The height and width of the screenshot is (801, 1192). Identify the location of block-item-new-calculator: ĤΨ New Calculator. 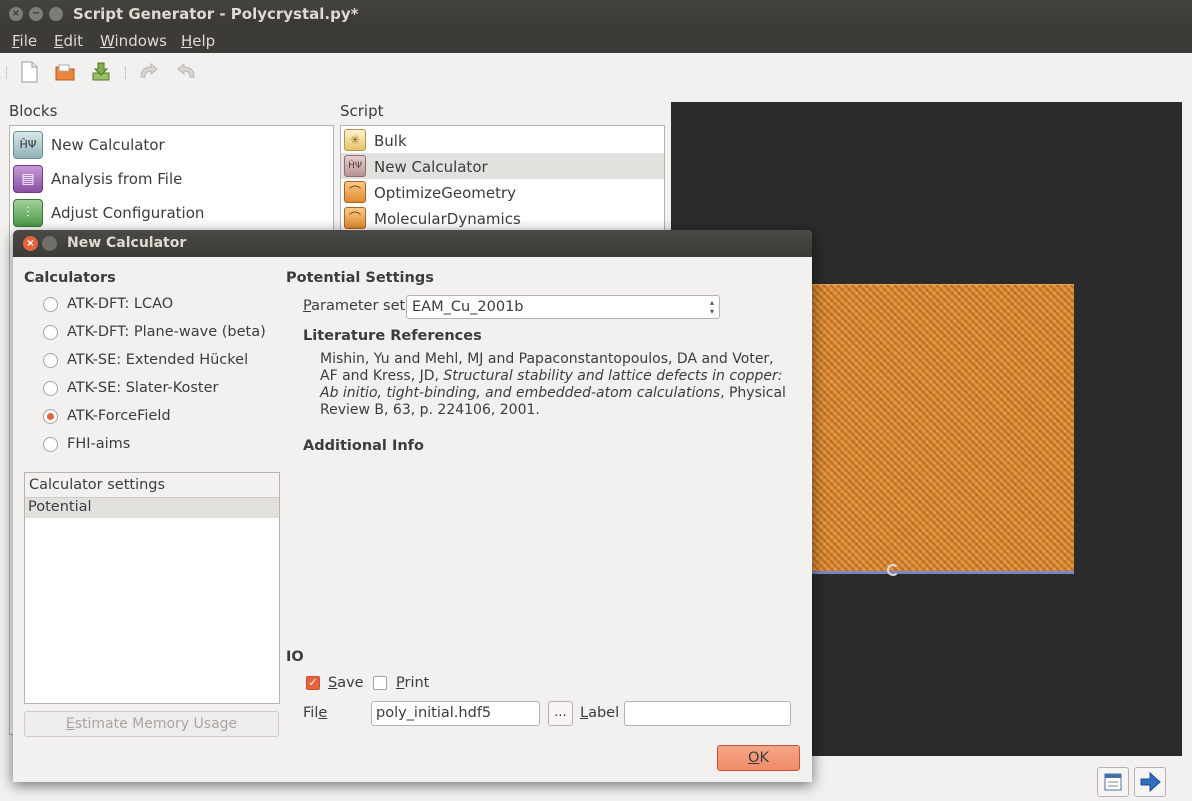
(171, 145).